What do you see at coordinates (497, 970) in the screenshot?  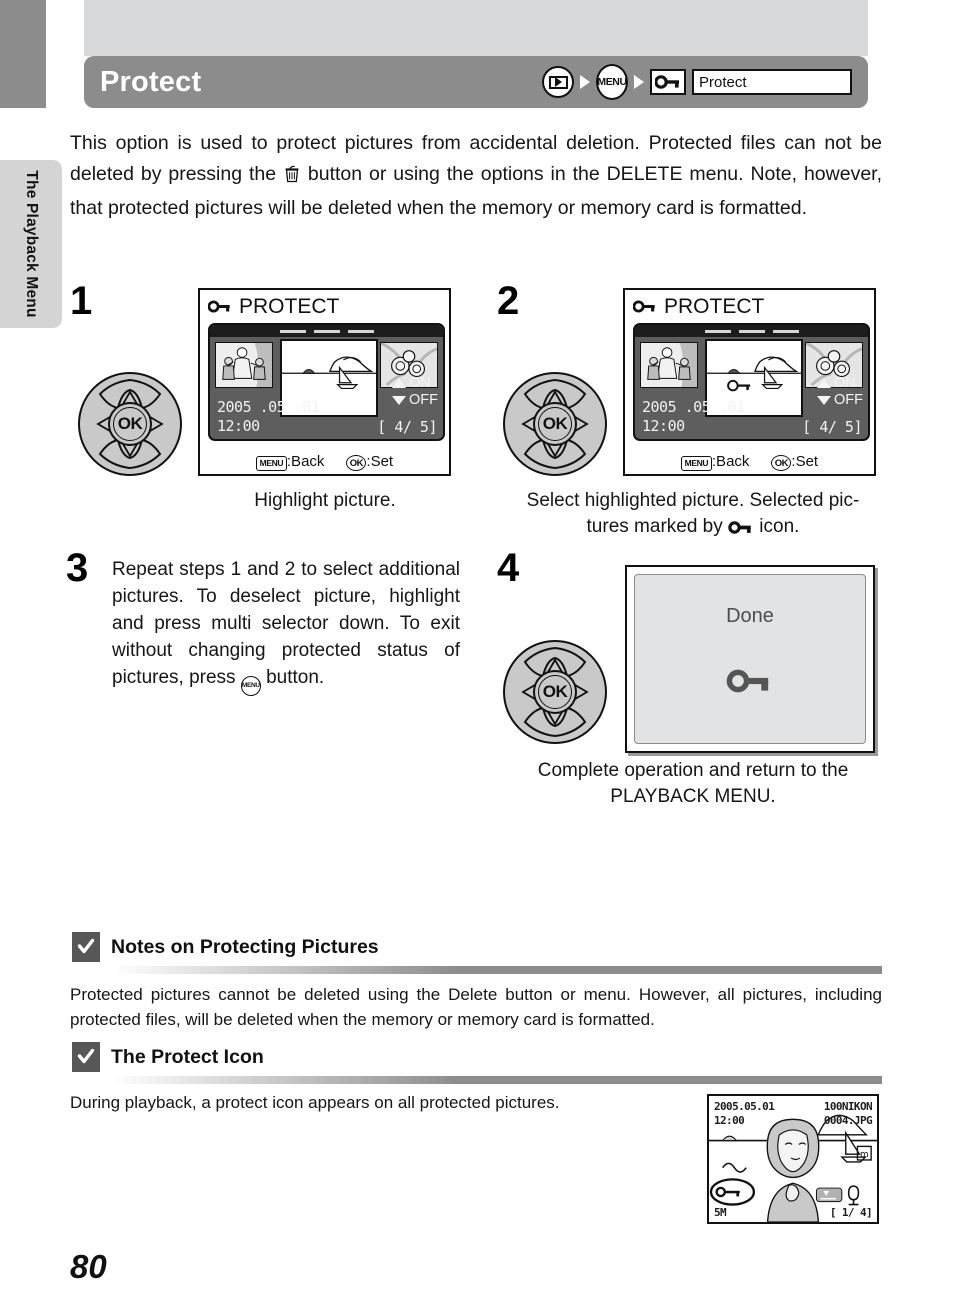 I see `note-1-rule` at bounding box center [497, 970].